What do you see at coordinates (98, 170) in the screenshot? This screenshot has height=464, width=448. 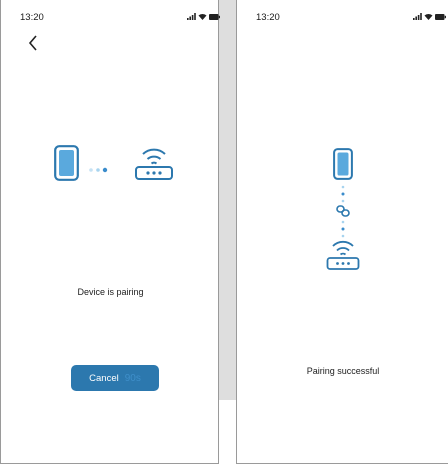 I see `pairing-dots-icon` at bounding box center [98, 170].